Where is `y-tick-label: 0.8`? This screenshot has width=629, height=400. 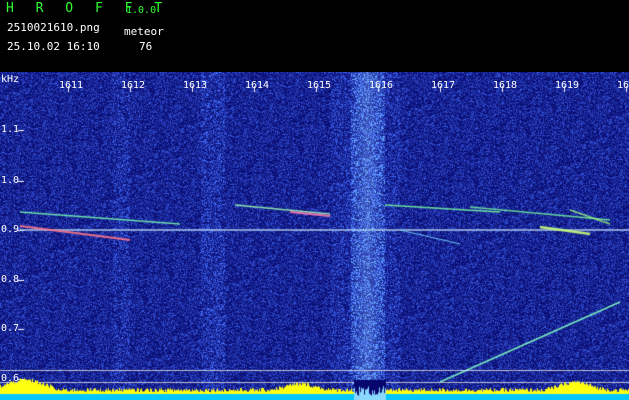 y-tick-label: 0.8 is located at coordinates (10, 279).